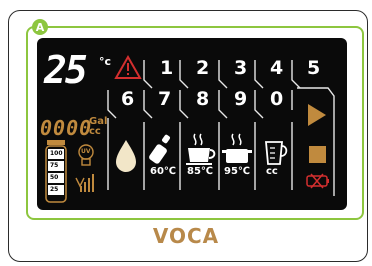  Describe the element at coordinates (163, 171) in the screenshot. I see `mode-label: 60℃` at that location.